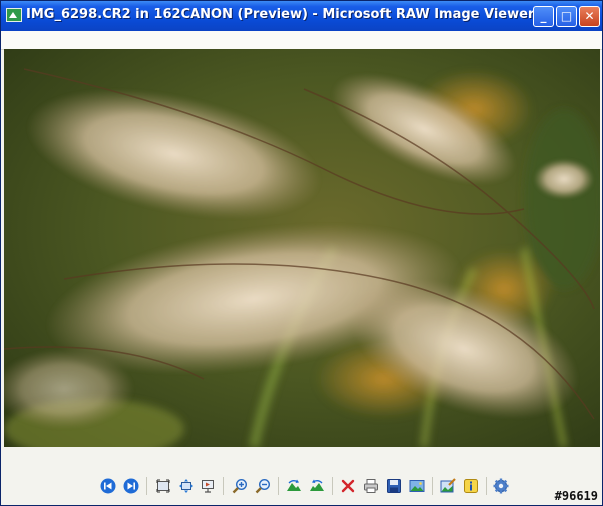  Describe the element at coordinates (543, 16) in the screenshot. I see `minimize-button: _` at that location.